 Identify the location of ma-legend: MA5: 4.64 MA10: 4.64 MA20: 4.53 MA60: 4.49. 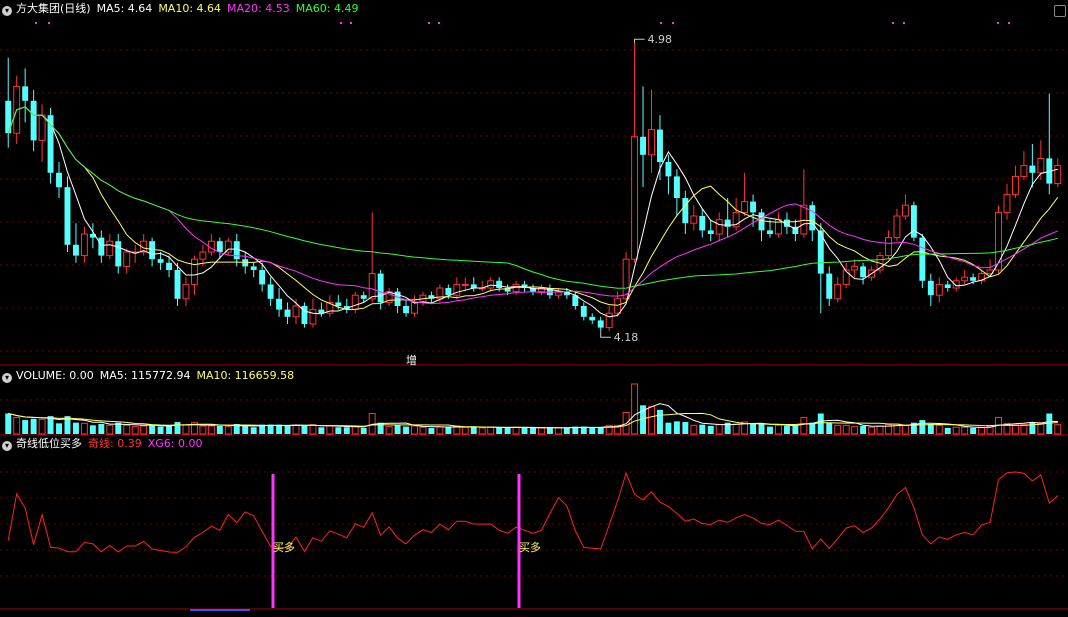
(231, 8).